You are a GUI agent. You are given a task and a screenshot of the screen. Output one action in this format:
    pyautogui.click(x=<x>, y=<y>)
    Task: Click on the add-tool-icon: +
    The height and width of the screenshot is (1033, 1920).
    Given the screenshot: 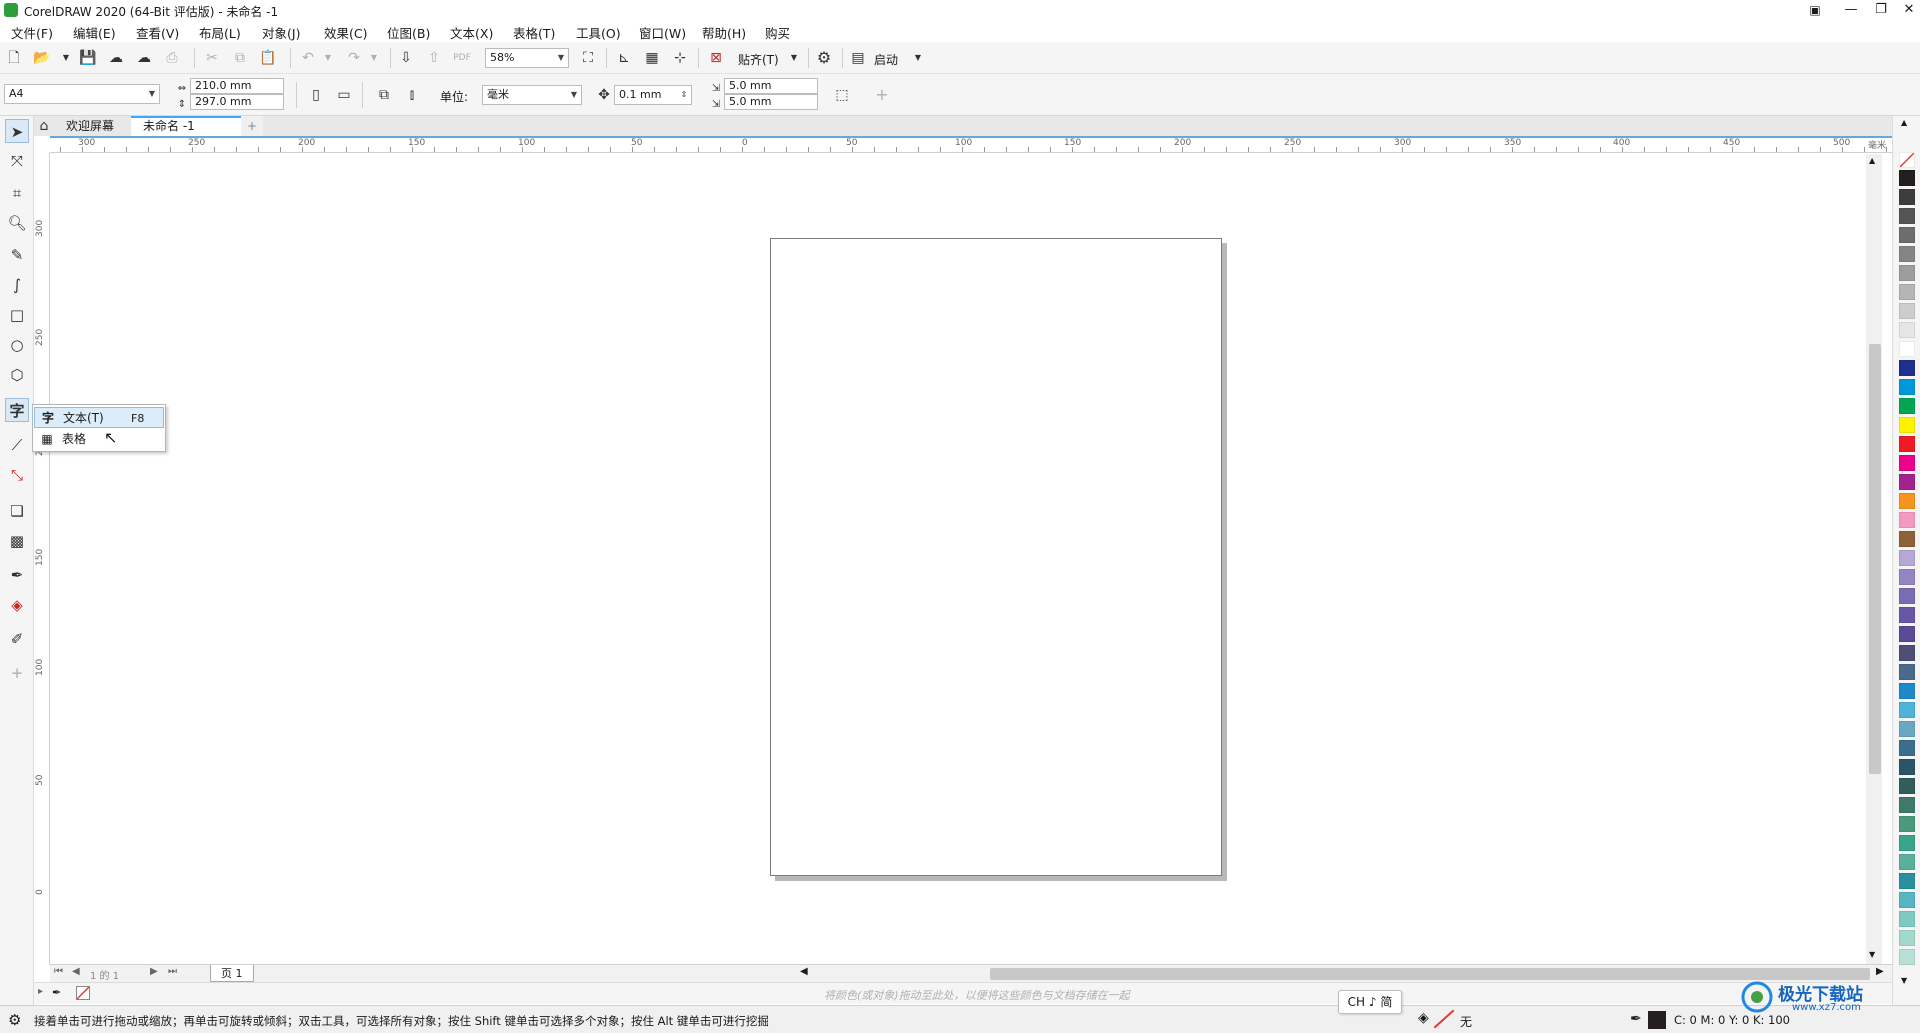 What is the action you would take?
    pyautogui.click(x=17, y=673)
    